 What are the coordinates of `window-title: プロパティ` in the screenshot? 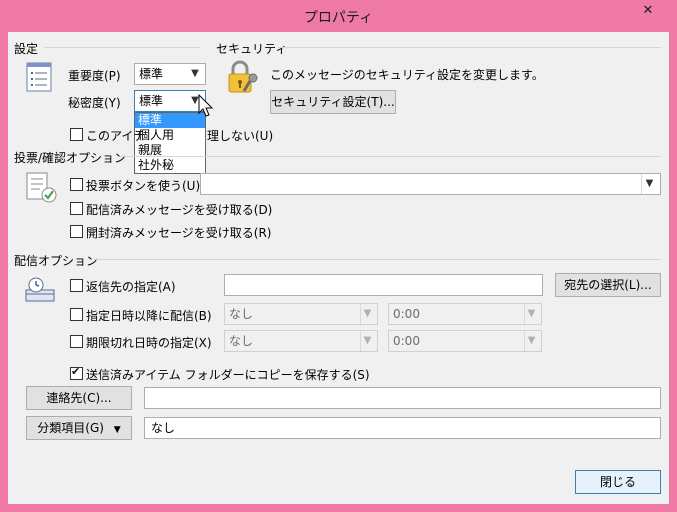 It's located at (338, 18).